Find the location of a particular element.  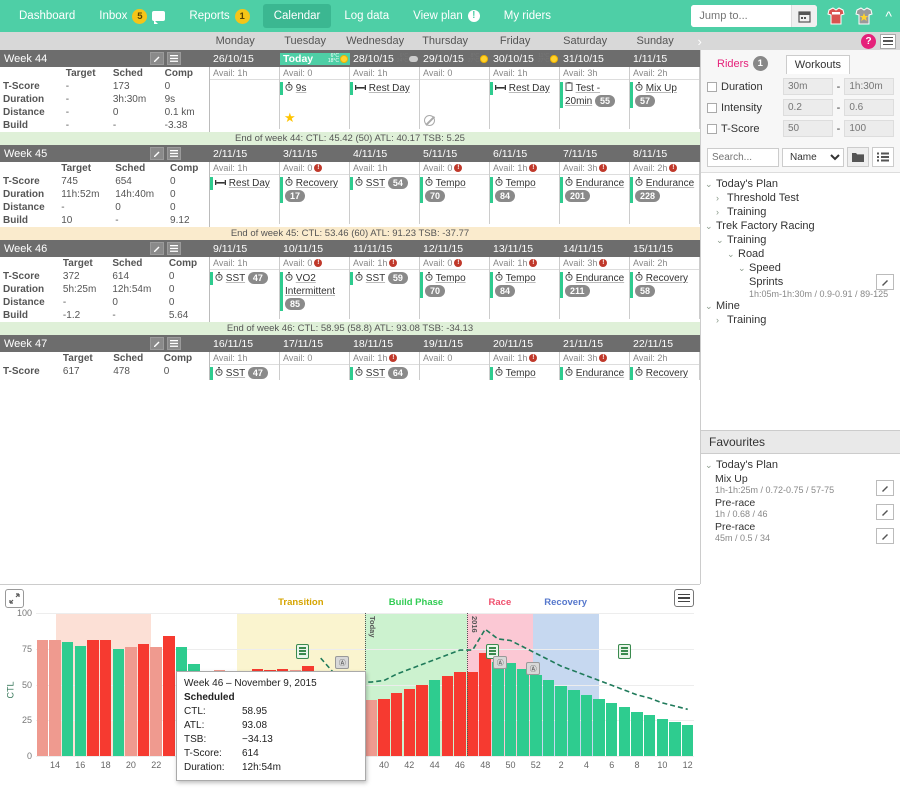

nav-item-inbox: Inbox 5 is located at coordinates (132, 16).